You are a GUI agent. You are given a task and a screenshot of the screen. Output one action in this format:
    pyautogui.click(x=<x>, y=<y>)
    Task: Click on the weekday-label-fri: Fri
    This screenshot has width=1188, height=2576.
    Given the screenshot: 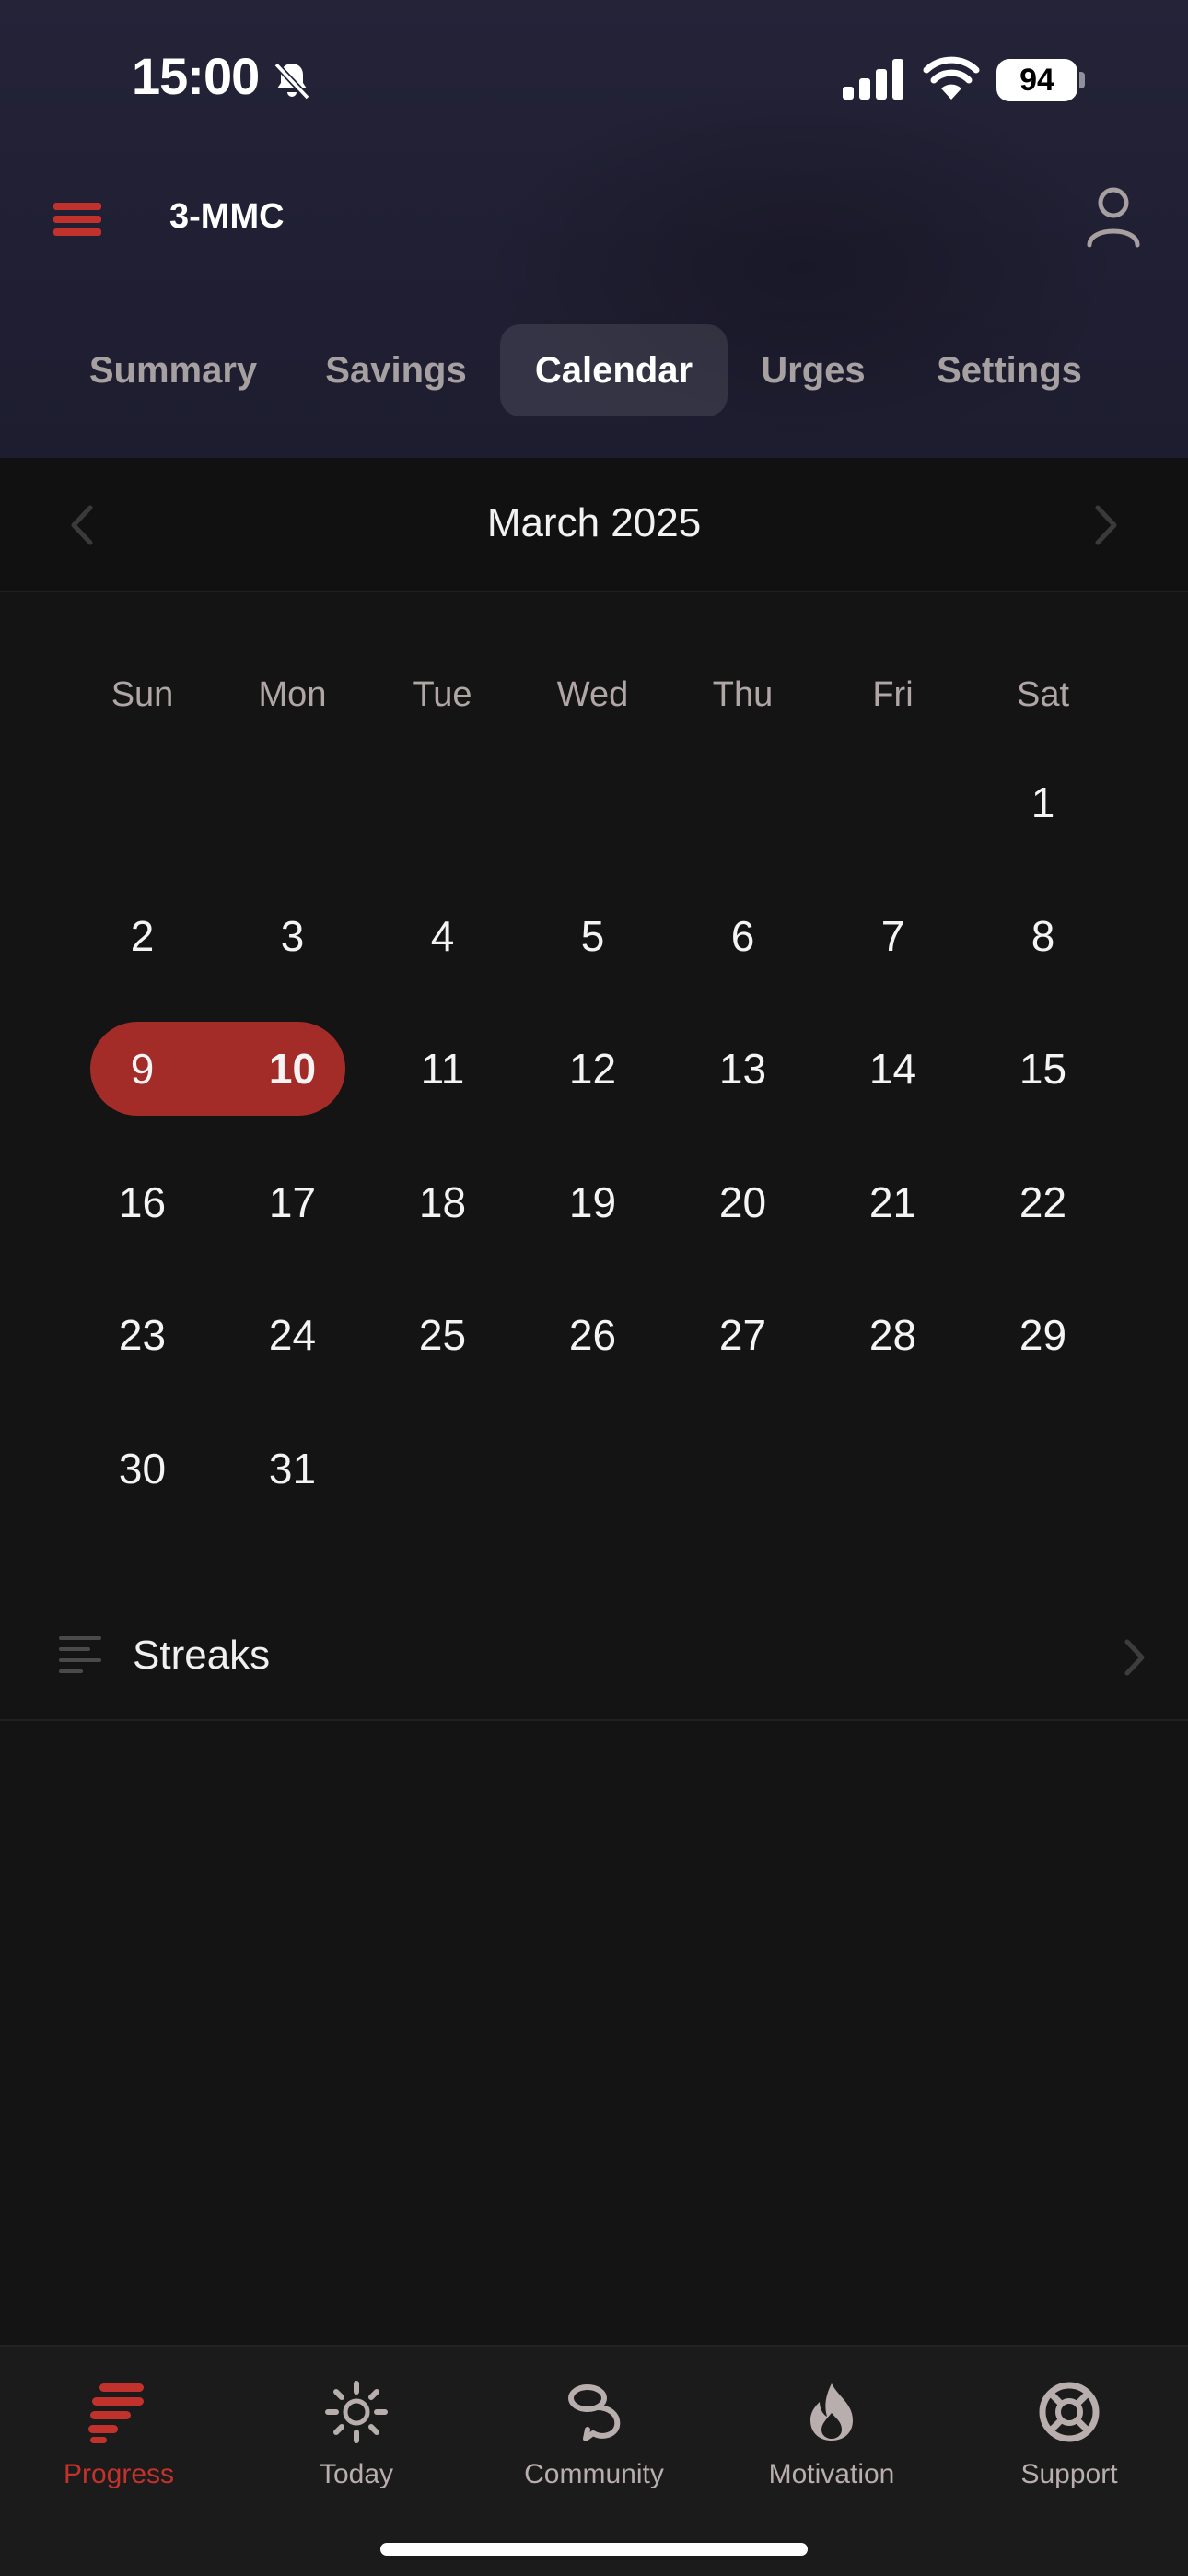 What is the action you would take?
    pyautogui.click(x=893, y=694)
    